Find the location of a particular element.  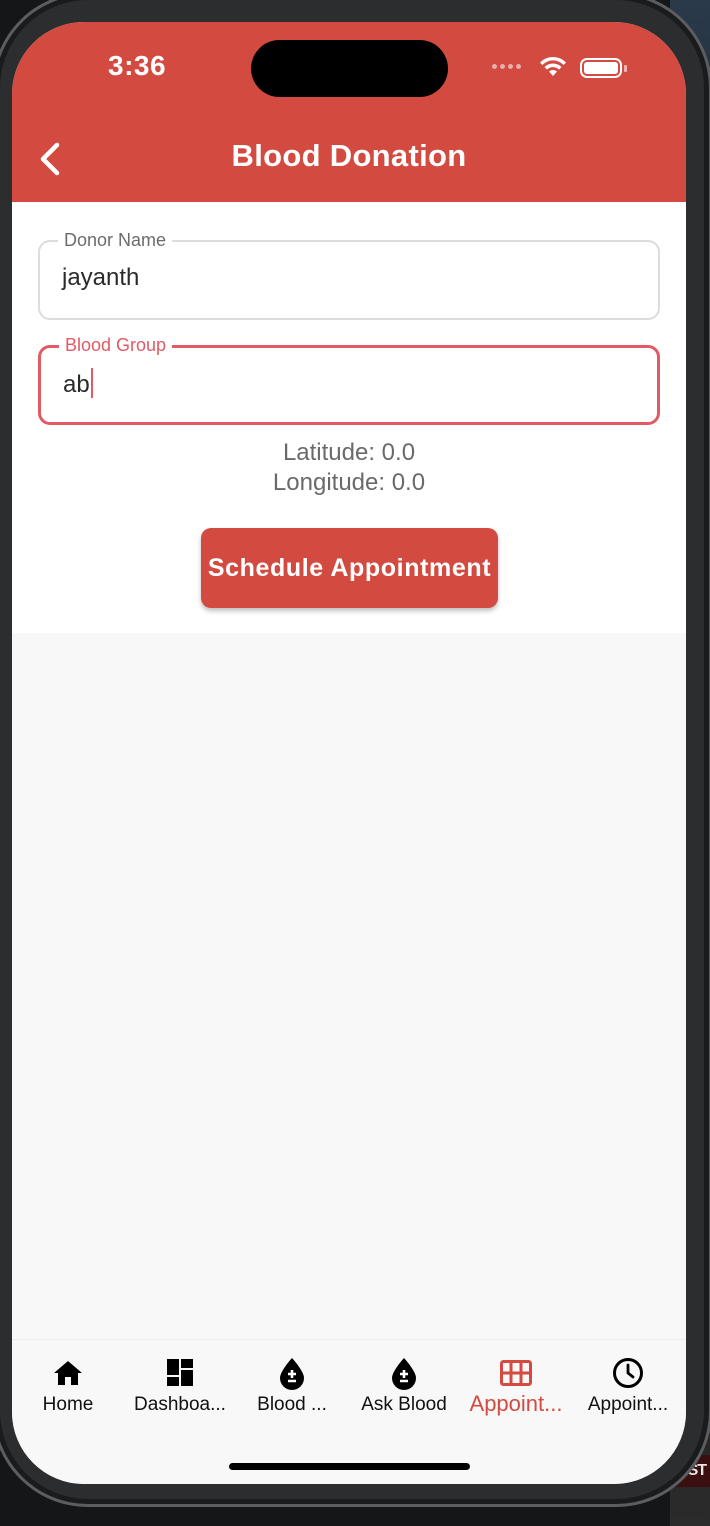

grid-icon is located at coordinates (516, 1373).